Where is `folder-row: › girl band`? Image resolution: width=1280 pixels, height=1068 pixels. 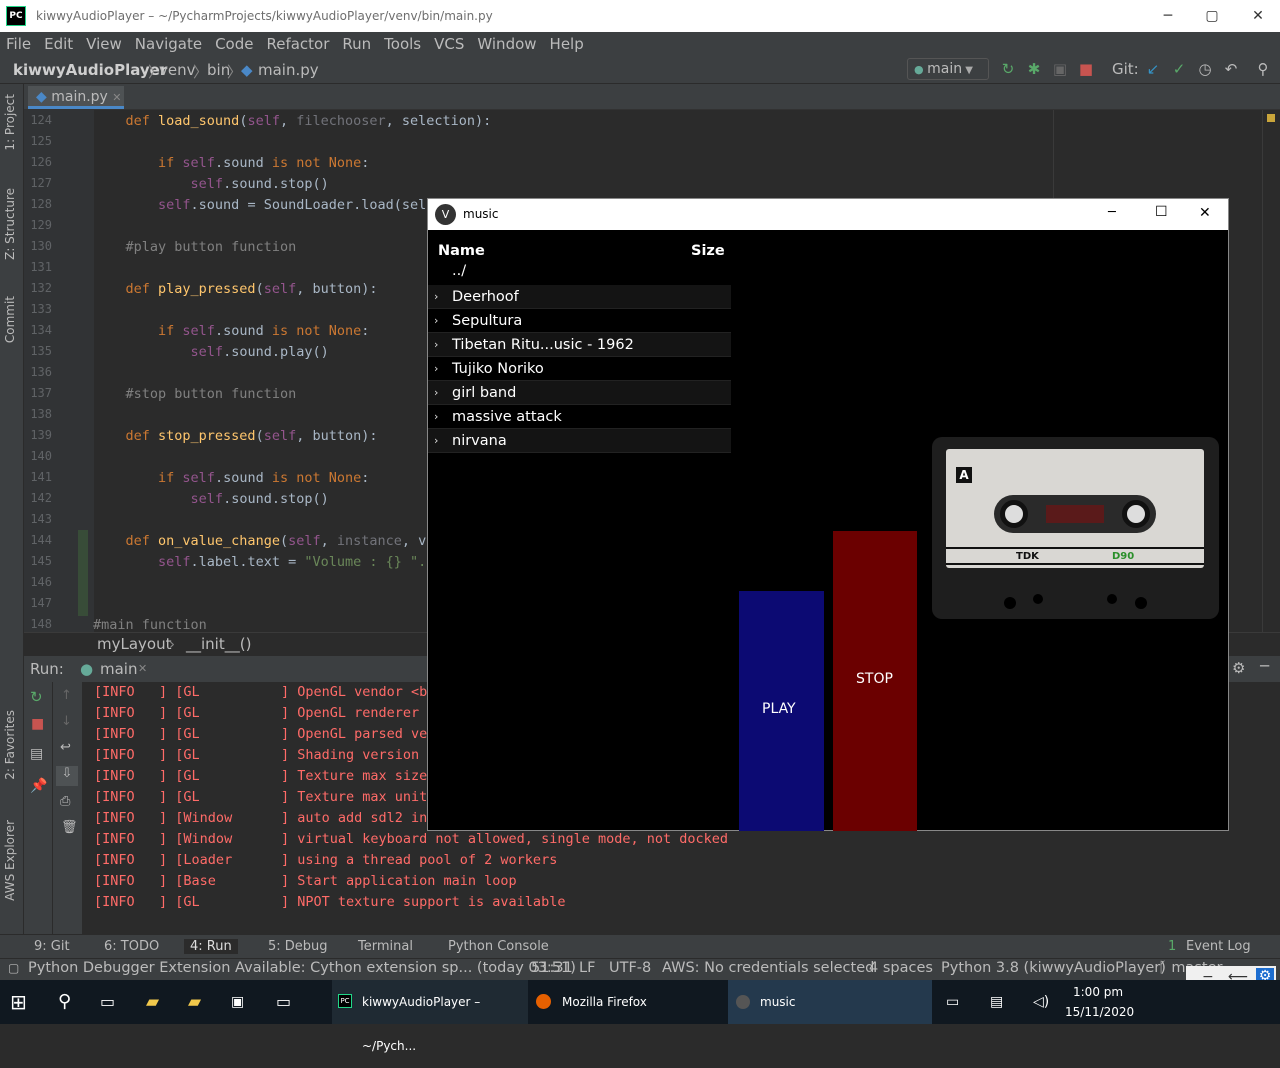
folder-row: › girl band is located at coordinates (579, 393).